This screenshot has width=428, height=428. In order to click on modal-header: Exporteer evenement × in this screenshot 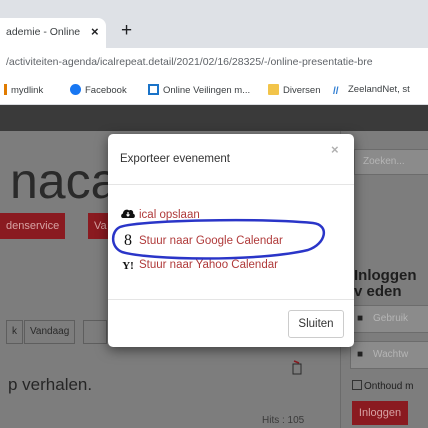, I will do `click(231, 159)`.